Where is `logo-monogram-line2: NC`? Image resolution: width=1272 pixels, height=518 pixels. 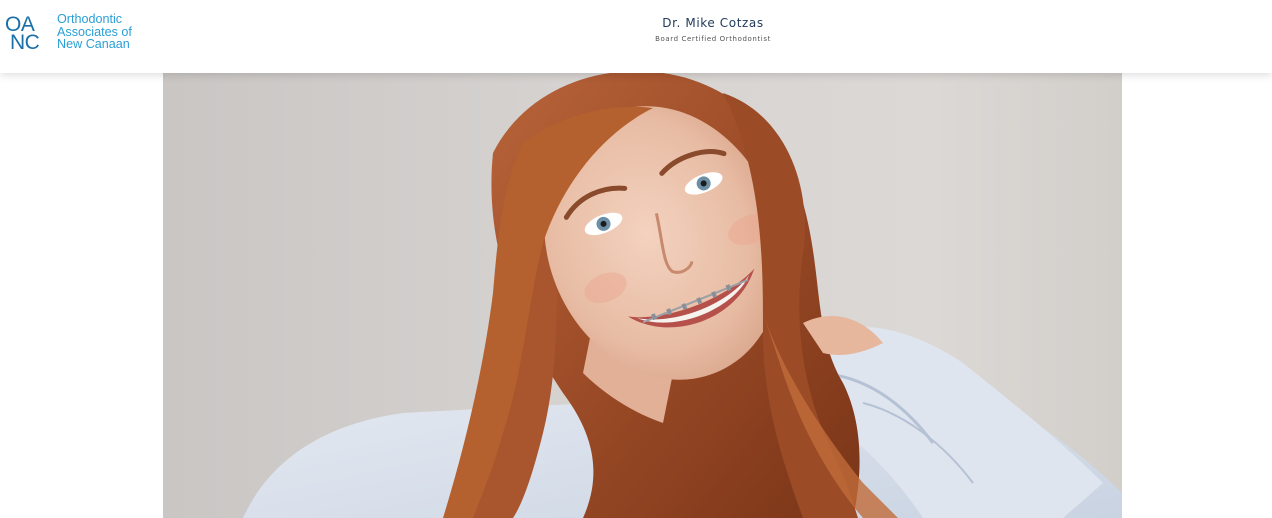
logo-monogram-line2: NC is located at coordinates (25, 42).